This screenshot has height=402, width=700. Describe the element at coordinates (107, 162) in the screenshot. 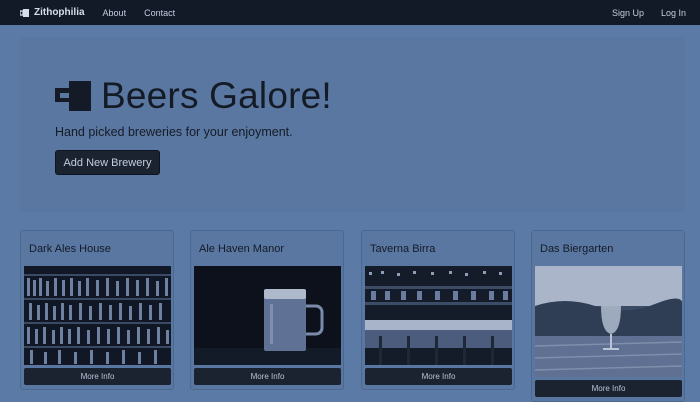

I see `add-new-brewery-button: Add New Brewery` at that location.